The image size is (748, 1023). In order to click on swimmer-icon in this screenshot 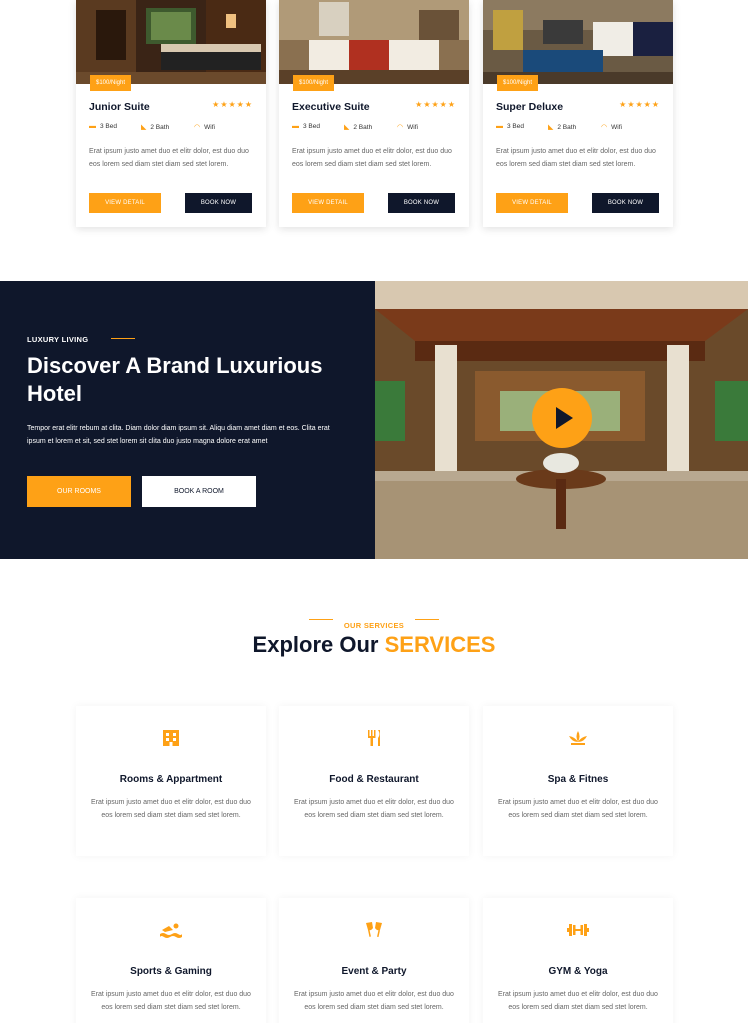, I will do `click(171, 932)`.